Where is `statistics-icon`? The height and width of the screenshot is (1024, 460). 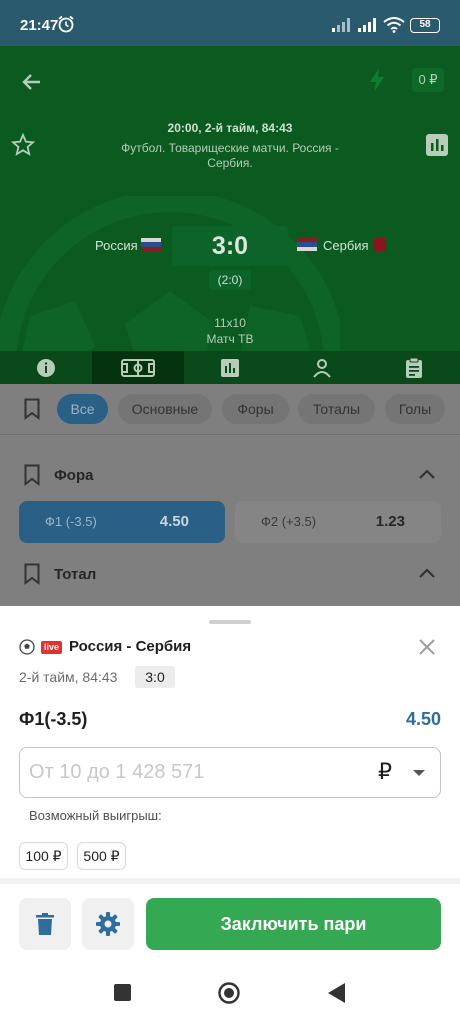 statistics-icon is located at coordinates (437, 147).